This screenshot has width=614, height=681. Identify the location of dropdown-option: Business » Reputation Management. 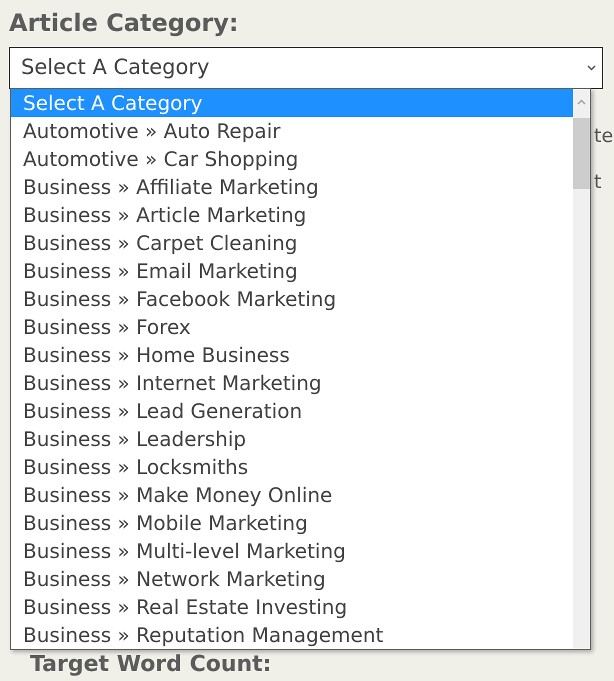
(292, 635).